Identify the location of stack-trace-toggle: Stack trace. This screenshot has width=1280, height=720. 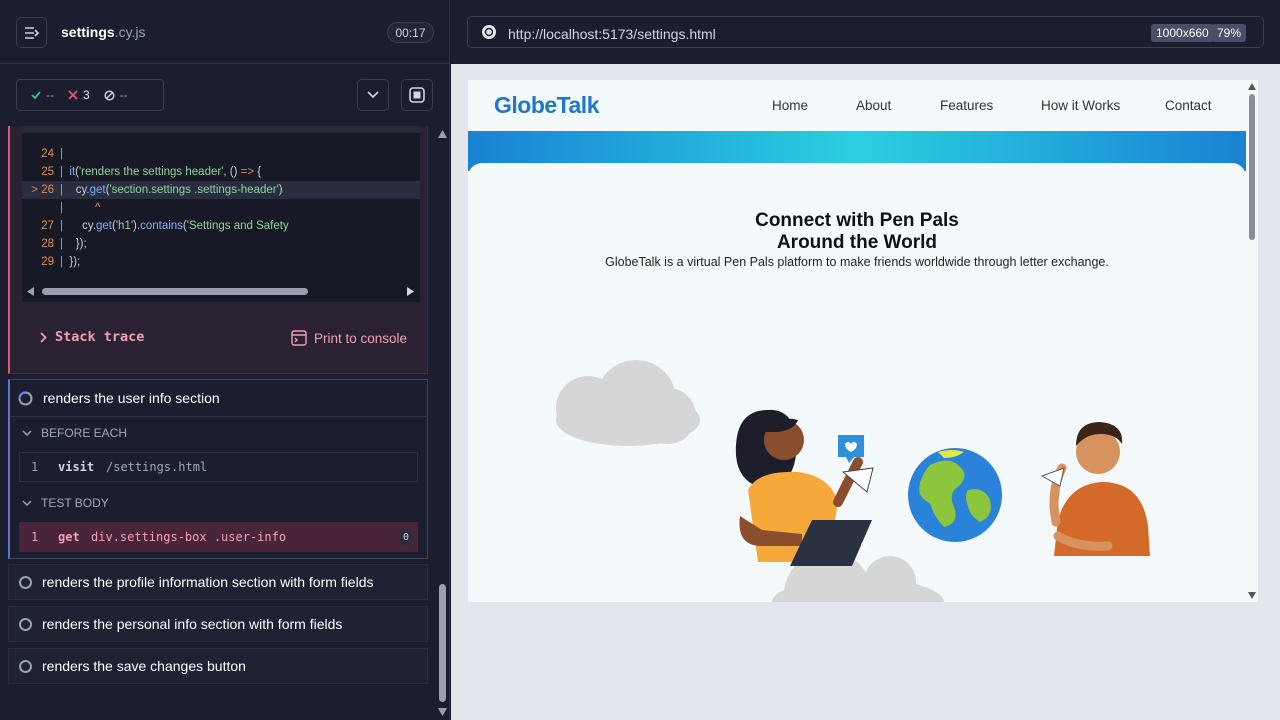
(92, 337).